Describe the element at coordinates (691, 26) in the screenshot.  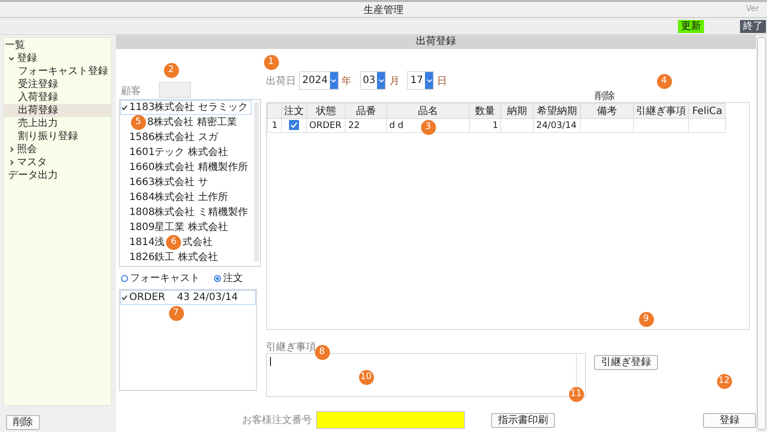
I see `refresh-button: 更新` at that location.